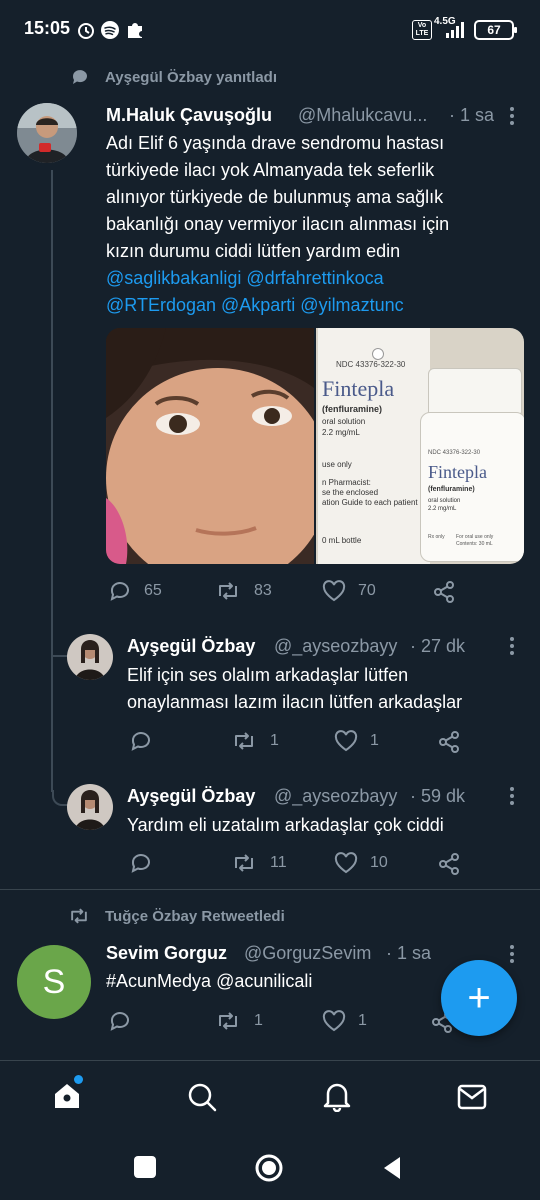 This screenshot has width=540, height=1200. I want to click on retweet-context-icon, so click(79, 916).